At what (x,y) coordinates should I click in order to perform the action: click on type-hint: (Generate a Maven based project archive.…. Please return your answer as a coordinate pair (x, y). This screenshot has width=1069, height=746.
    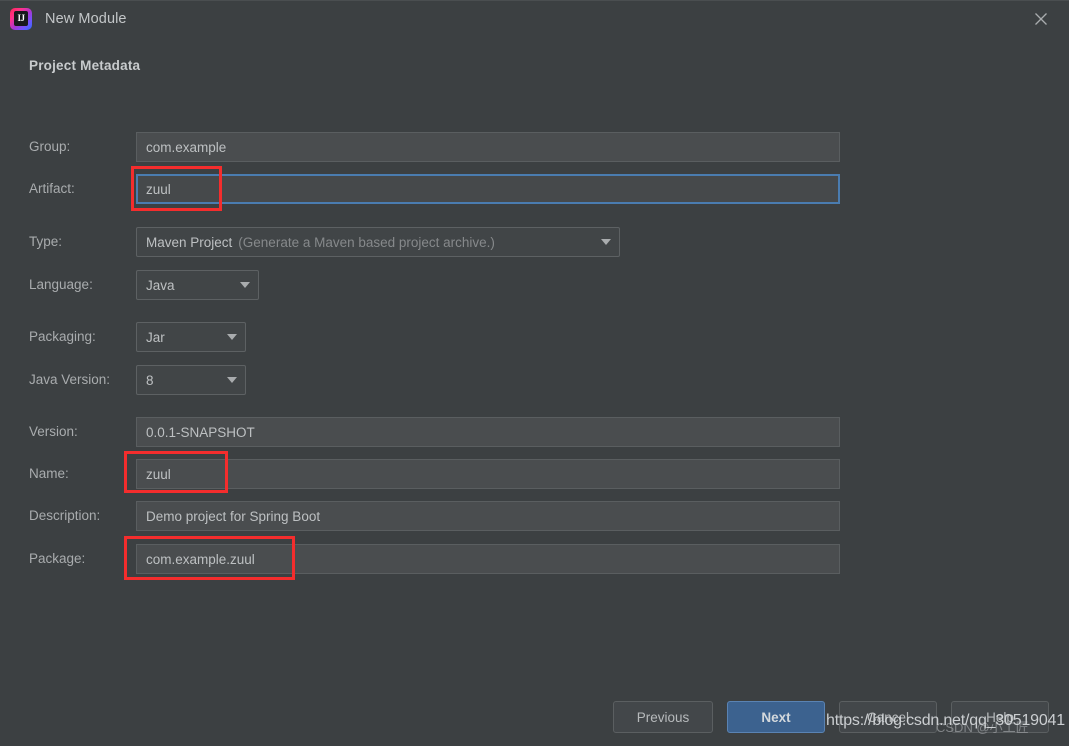
    Looking at the image, I should click on (366, 242).